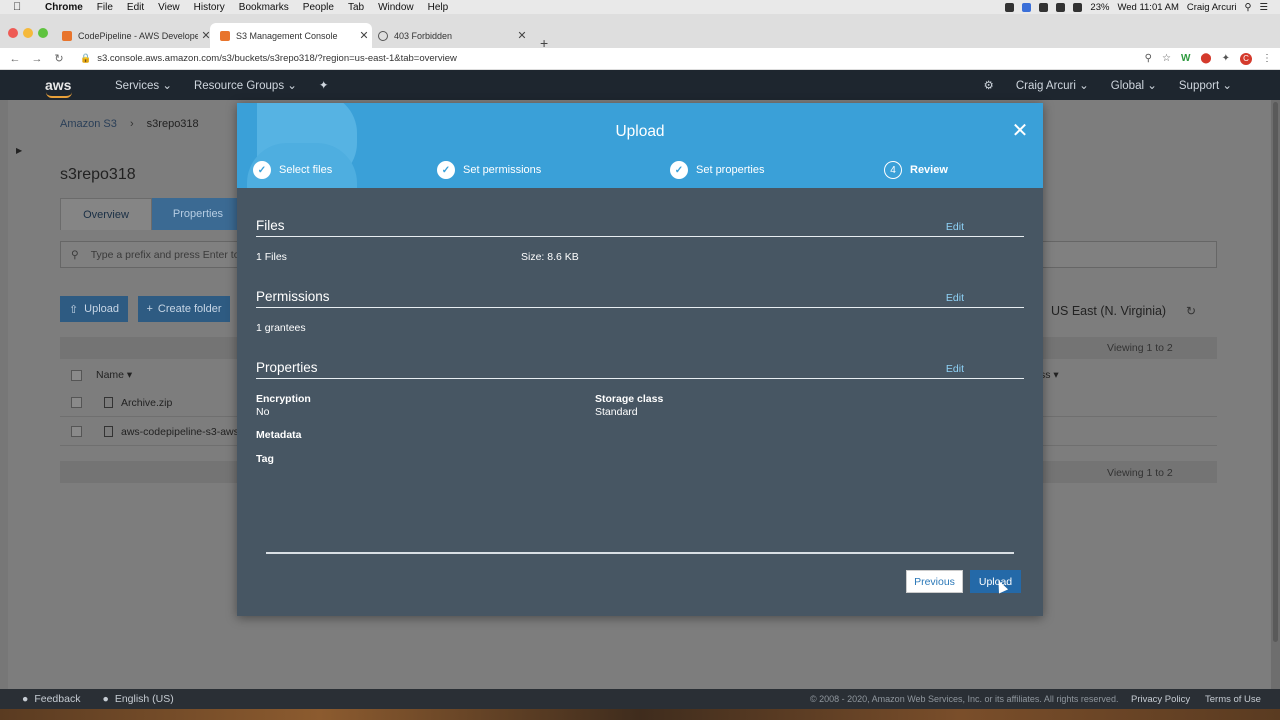 The image size is (1280, 720). What do you see at coordinates (172, 124) in the screenshot?
I see `breadcrumb-current: s3repo318` at bounding box center [172, 124].